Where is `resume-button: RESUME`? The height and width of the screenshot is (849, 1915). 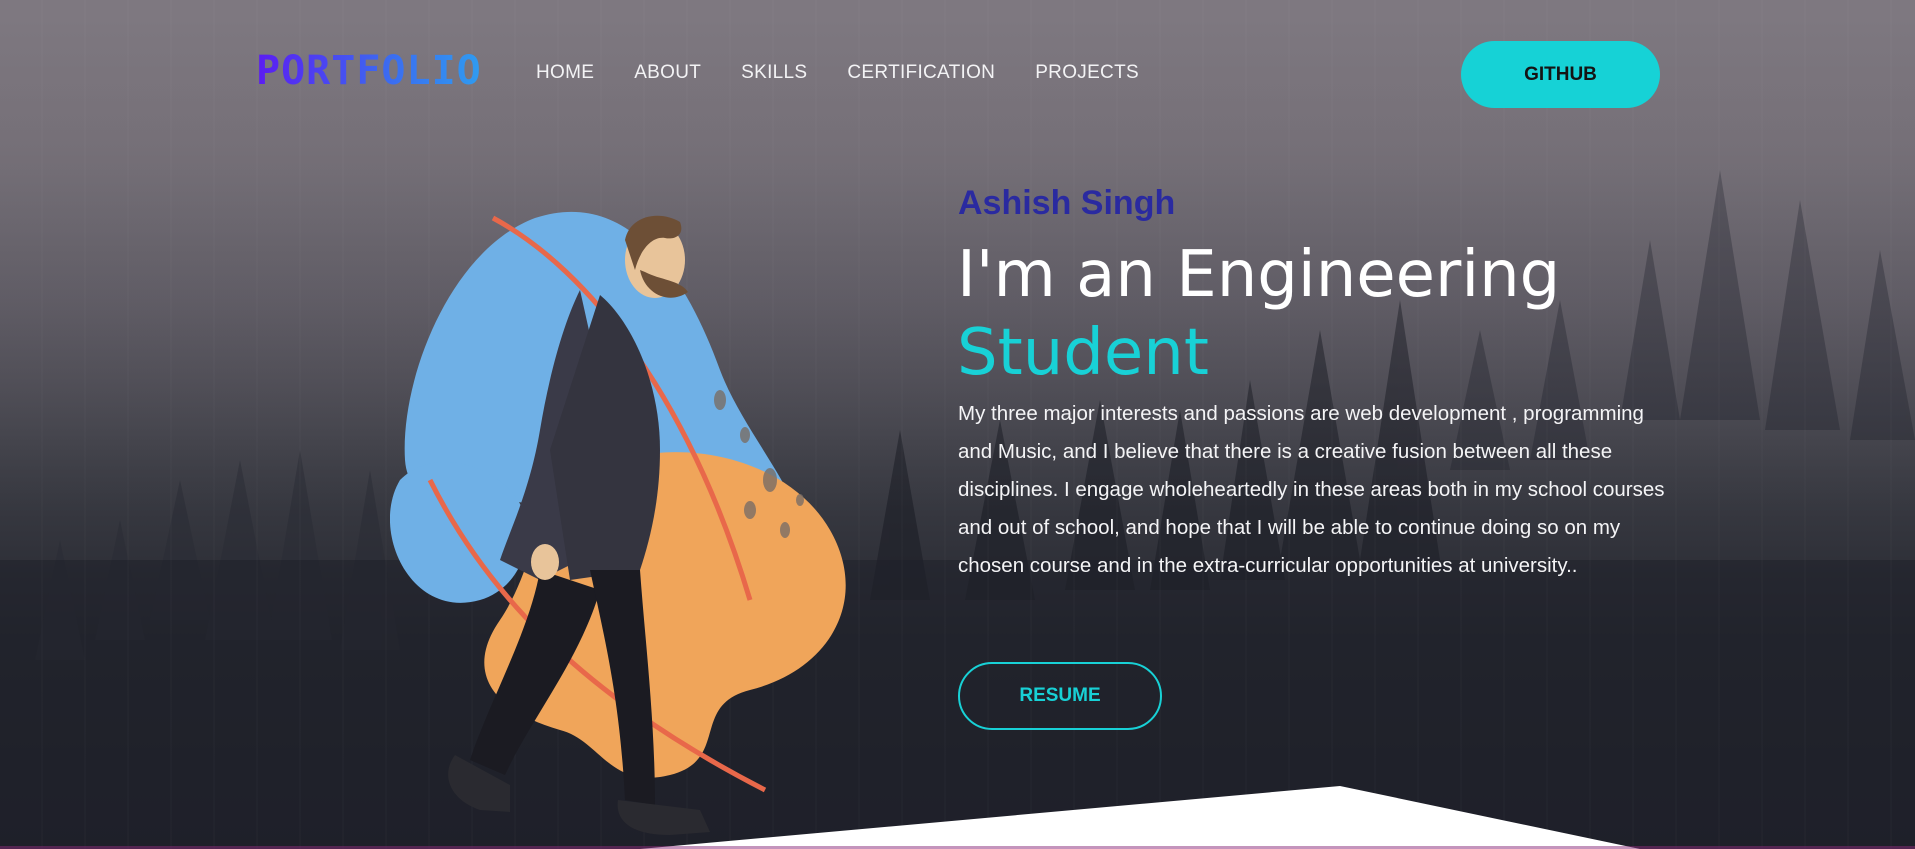
resume-button: RESUME is located at coordinates (1060, 696).